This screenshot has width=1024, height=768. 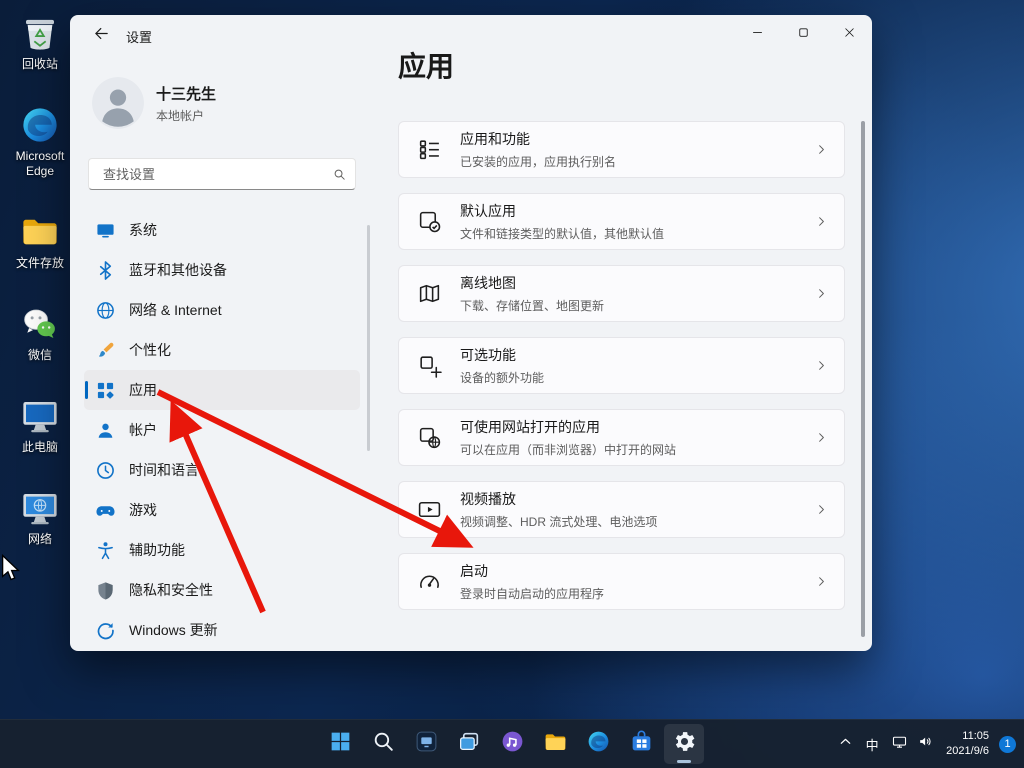 What do you see at coordinates (40, 425) in the screenshot?
I see `desktop-icon-this-pc: 此电脑` at bounding box center [40, 425].